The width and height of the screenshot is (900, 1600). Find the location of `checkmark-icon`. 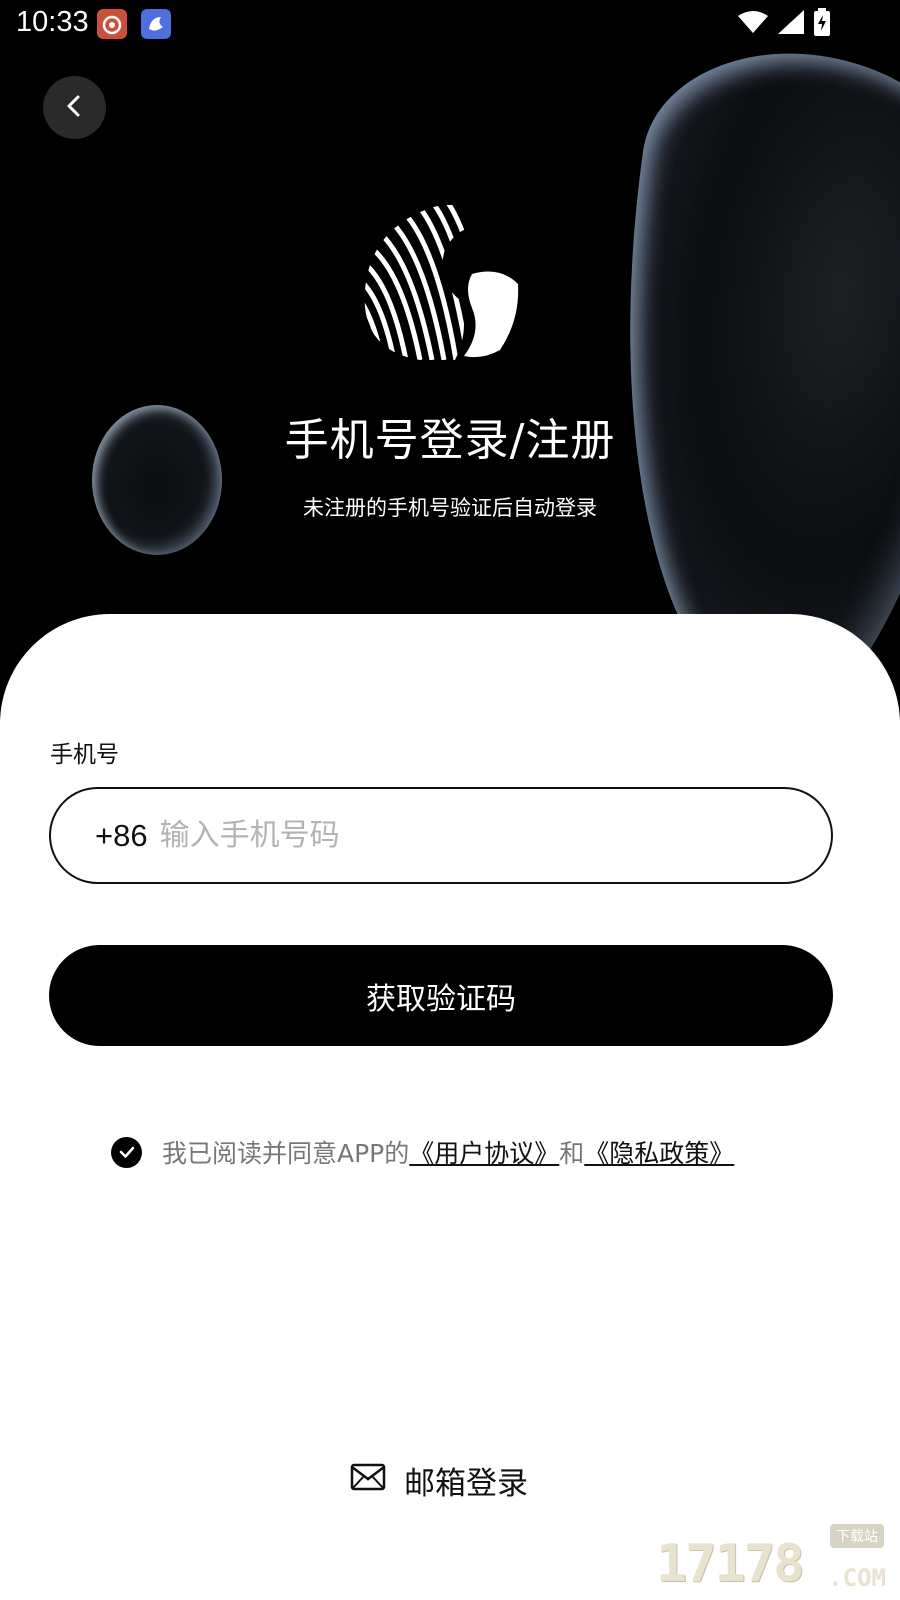

checkmark-icon is located at coordinates (127, 1152).